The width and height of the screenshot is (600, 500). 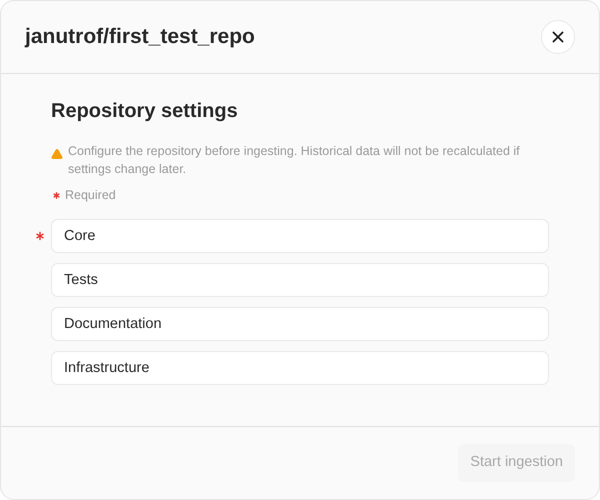 I want to click on warning-icon, so click(x=57, y=154).